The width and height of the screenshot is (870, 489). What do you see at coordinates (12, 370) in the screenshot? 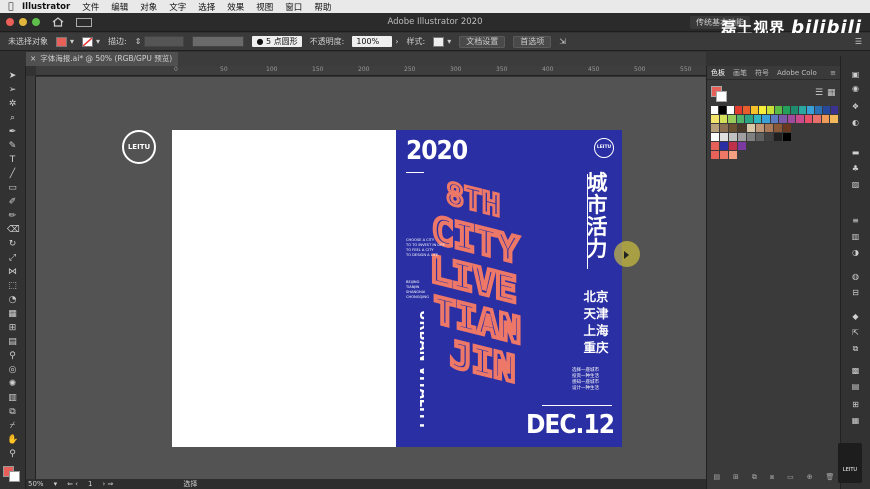
I see `blend-tool-icon: ◎` at bounding box center [12, 370].